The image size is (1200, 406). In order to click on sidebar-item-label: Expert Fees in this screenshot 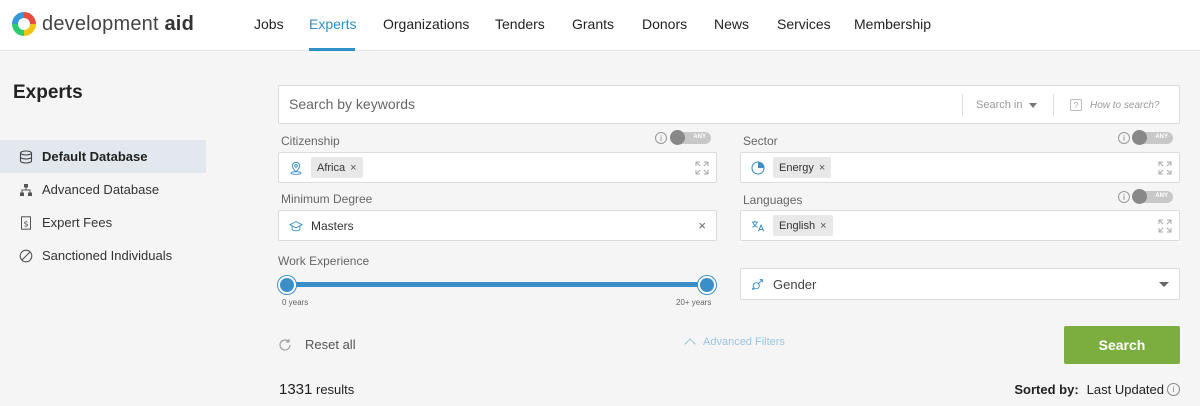, I will do `click(77, 222)`.